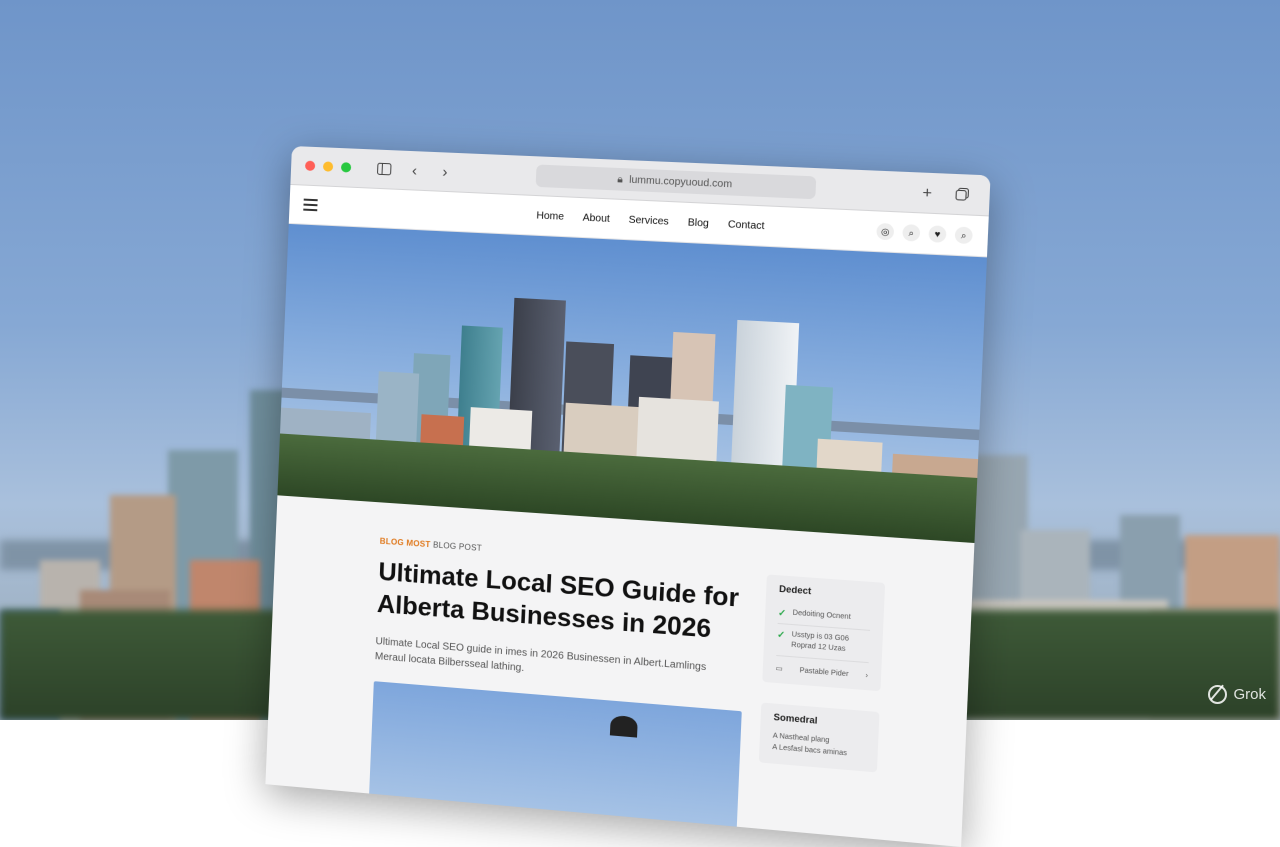 This screenshot has height=847, width=1280. I want to click on nav-link-about: About, so click(596, 218).